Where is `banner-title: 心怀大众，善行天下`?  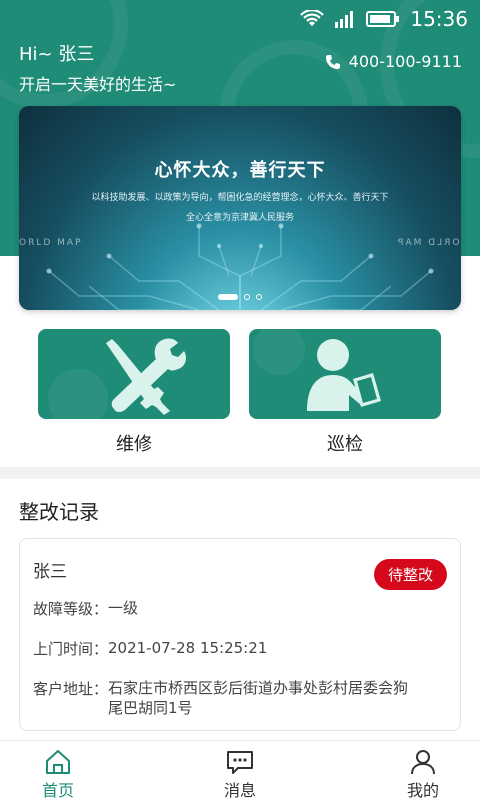 banner-title: 心怀大众，善行天下 is located at coordinates (240, 170).